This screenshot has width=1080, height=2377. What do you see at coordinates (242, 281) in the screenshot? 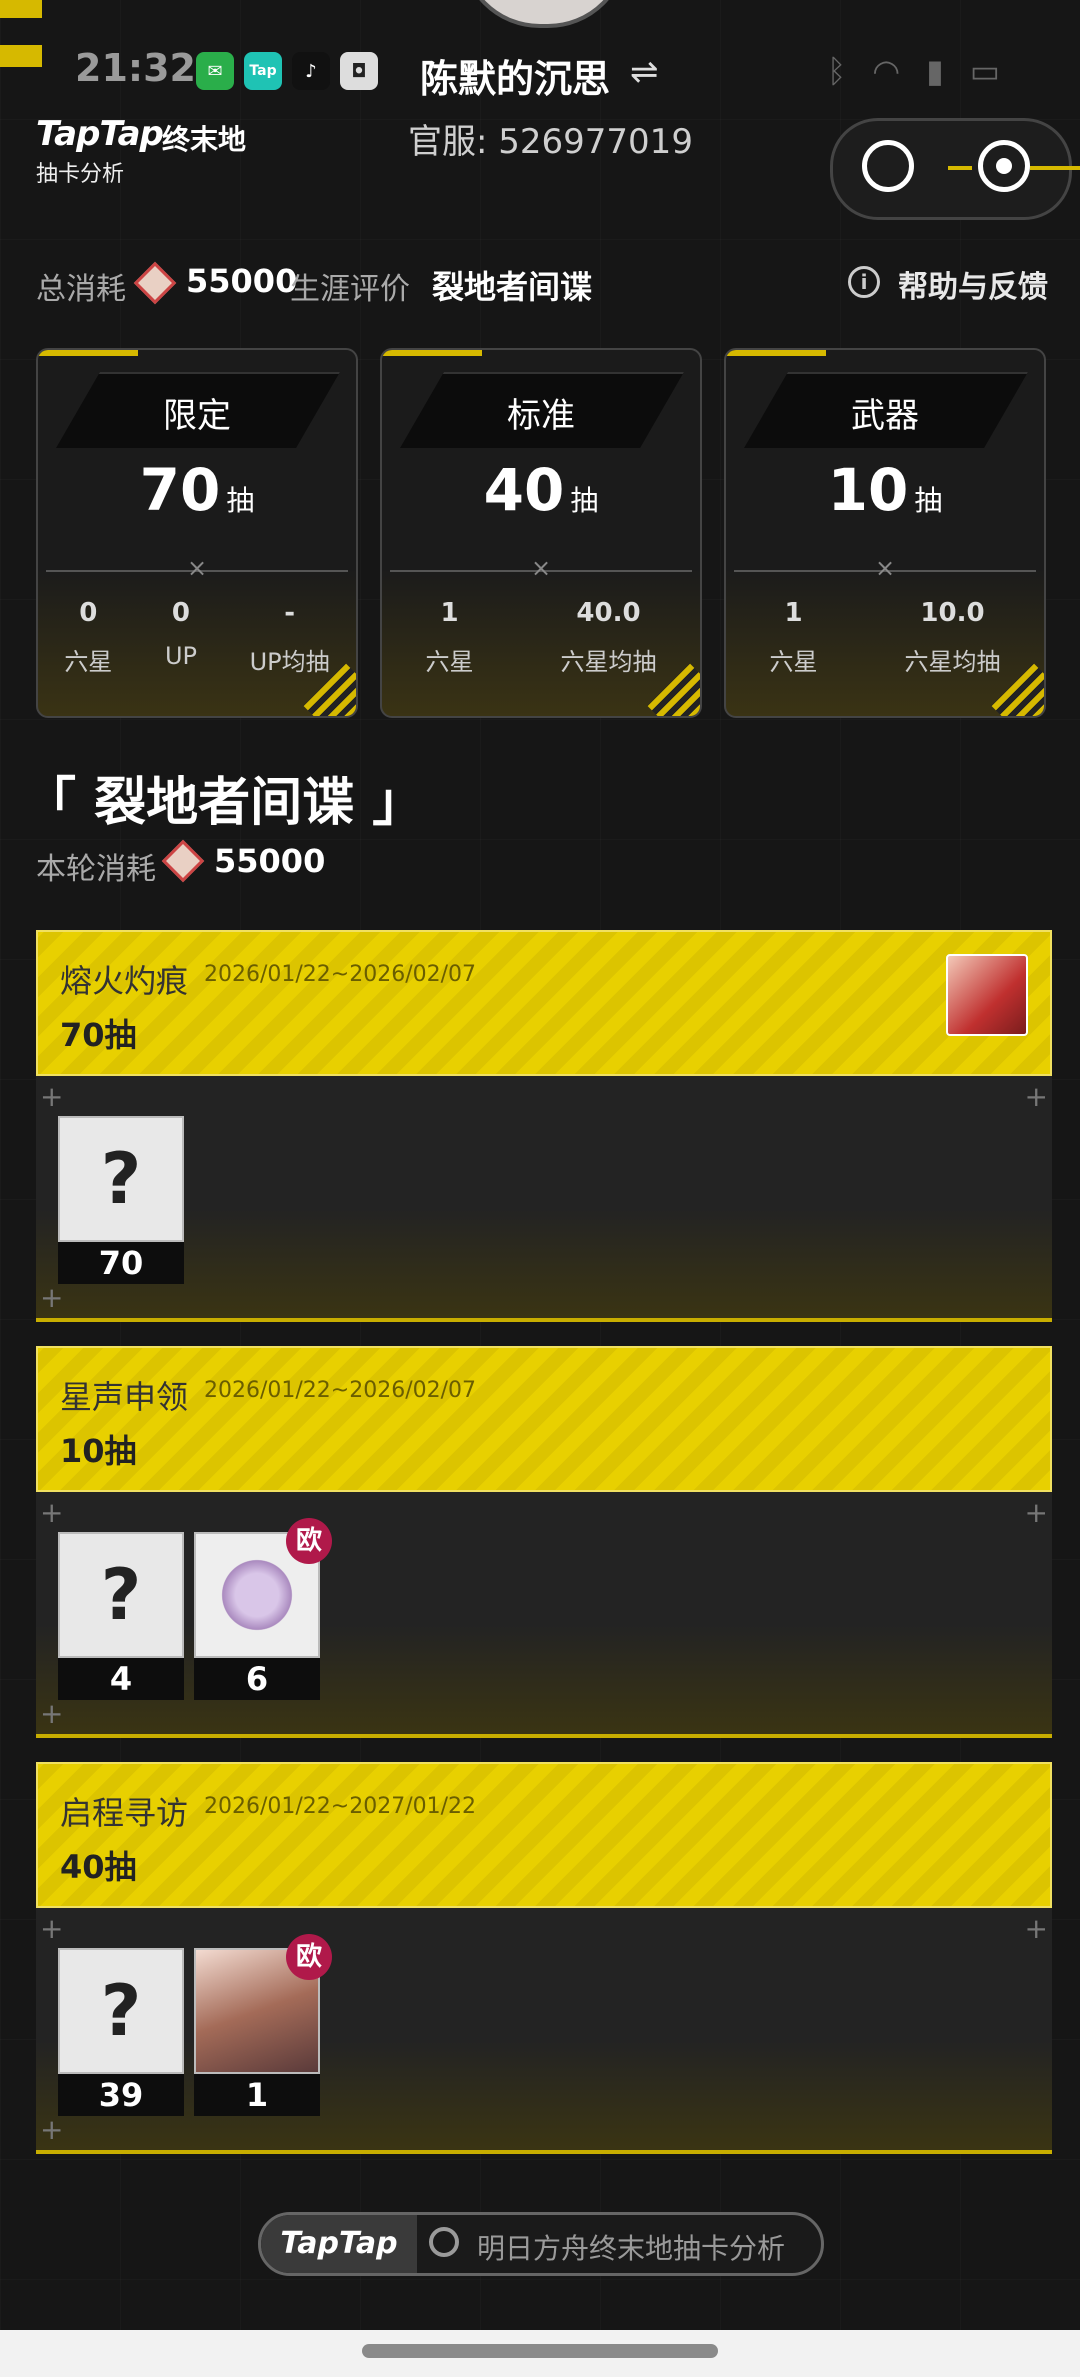
I see `total-cost-value: 55000` at bounding box center [242, 281].